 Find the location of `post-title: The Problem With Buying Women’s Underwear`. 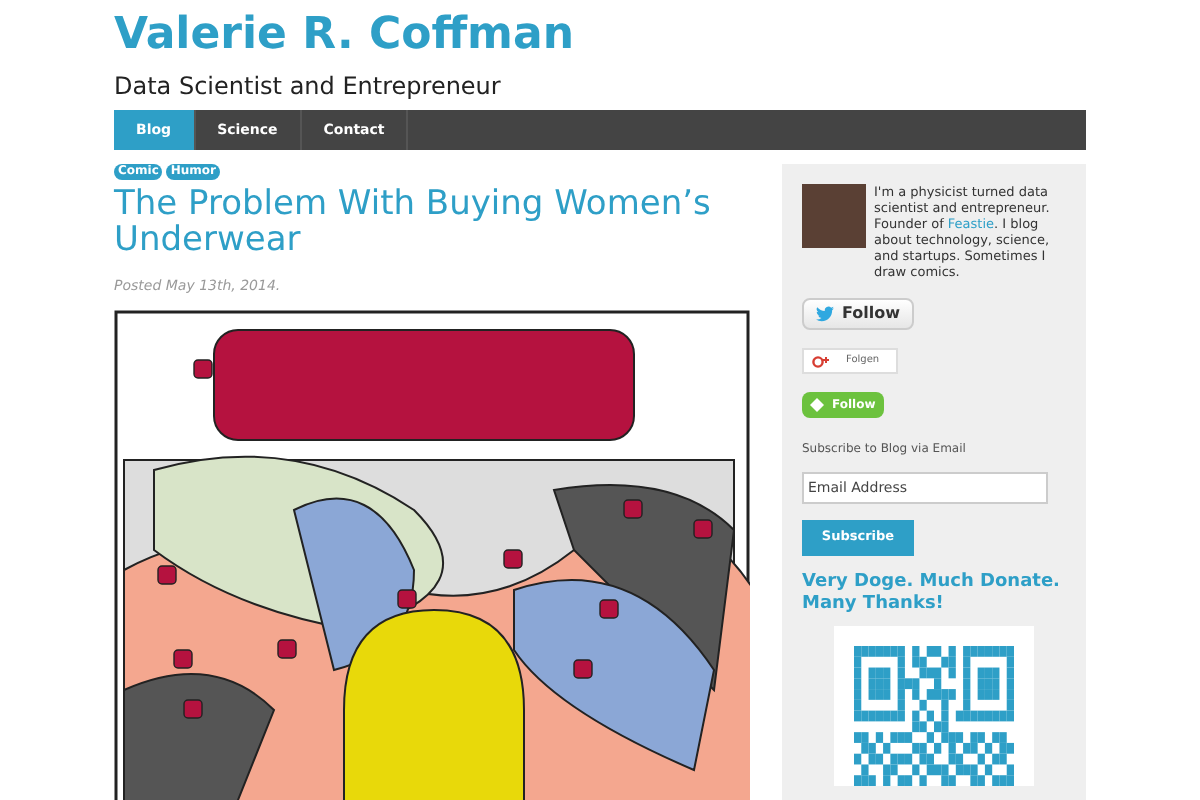

post-title: The Problem With Buying Women’s Underwear is located at coordinates (432, 222).